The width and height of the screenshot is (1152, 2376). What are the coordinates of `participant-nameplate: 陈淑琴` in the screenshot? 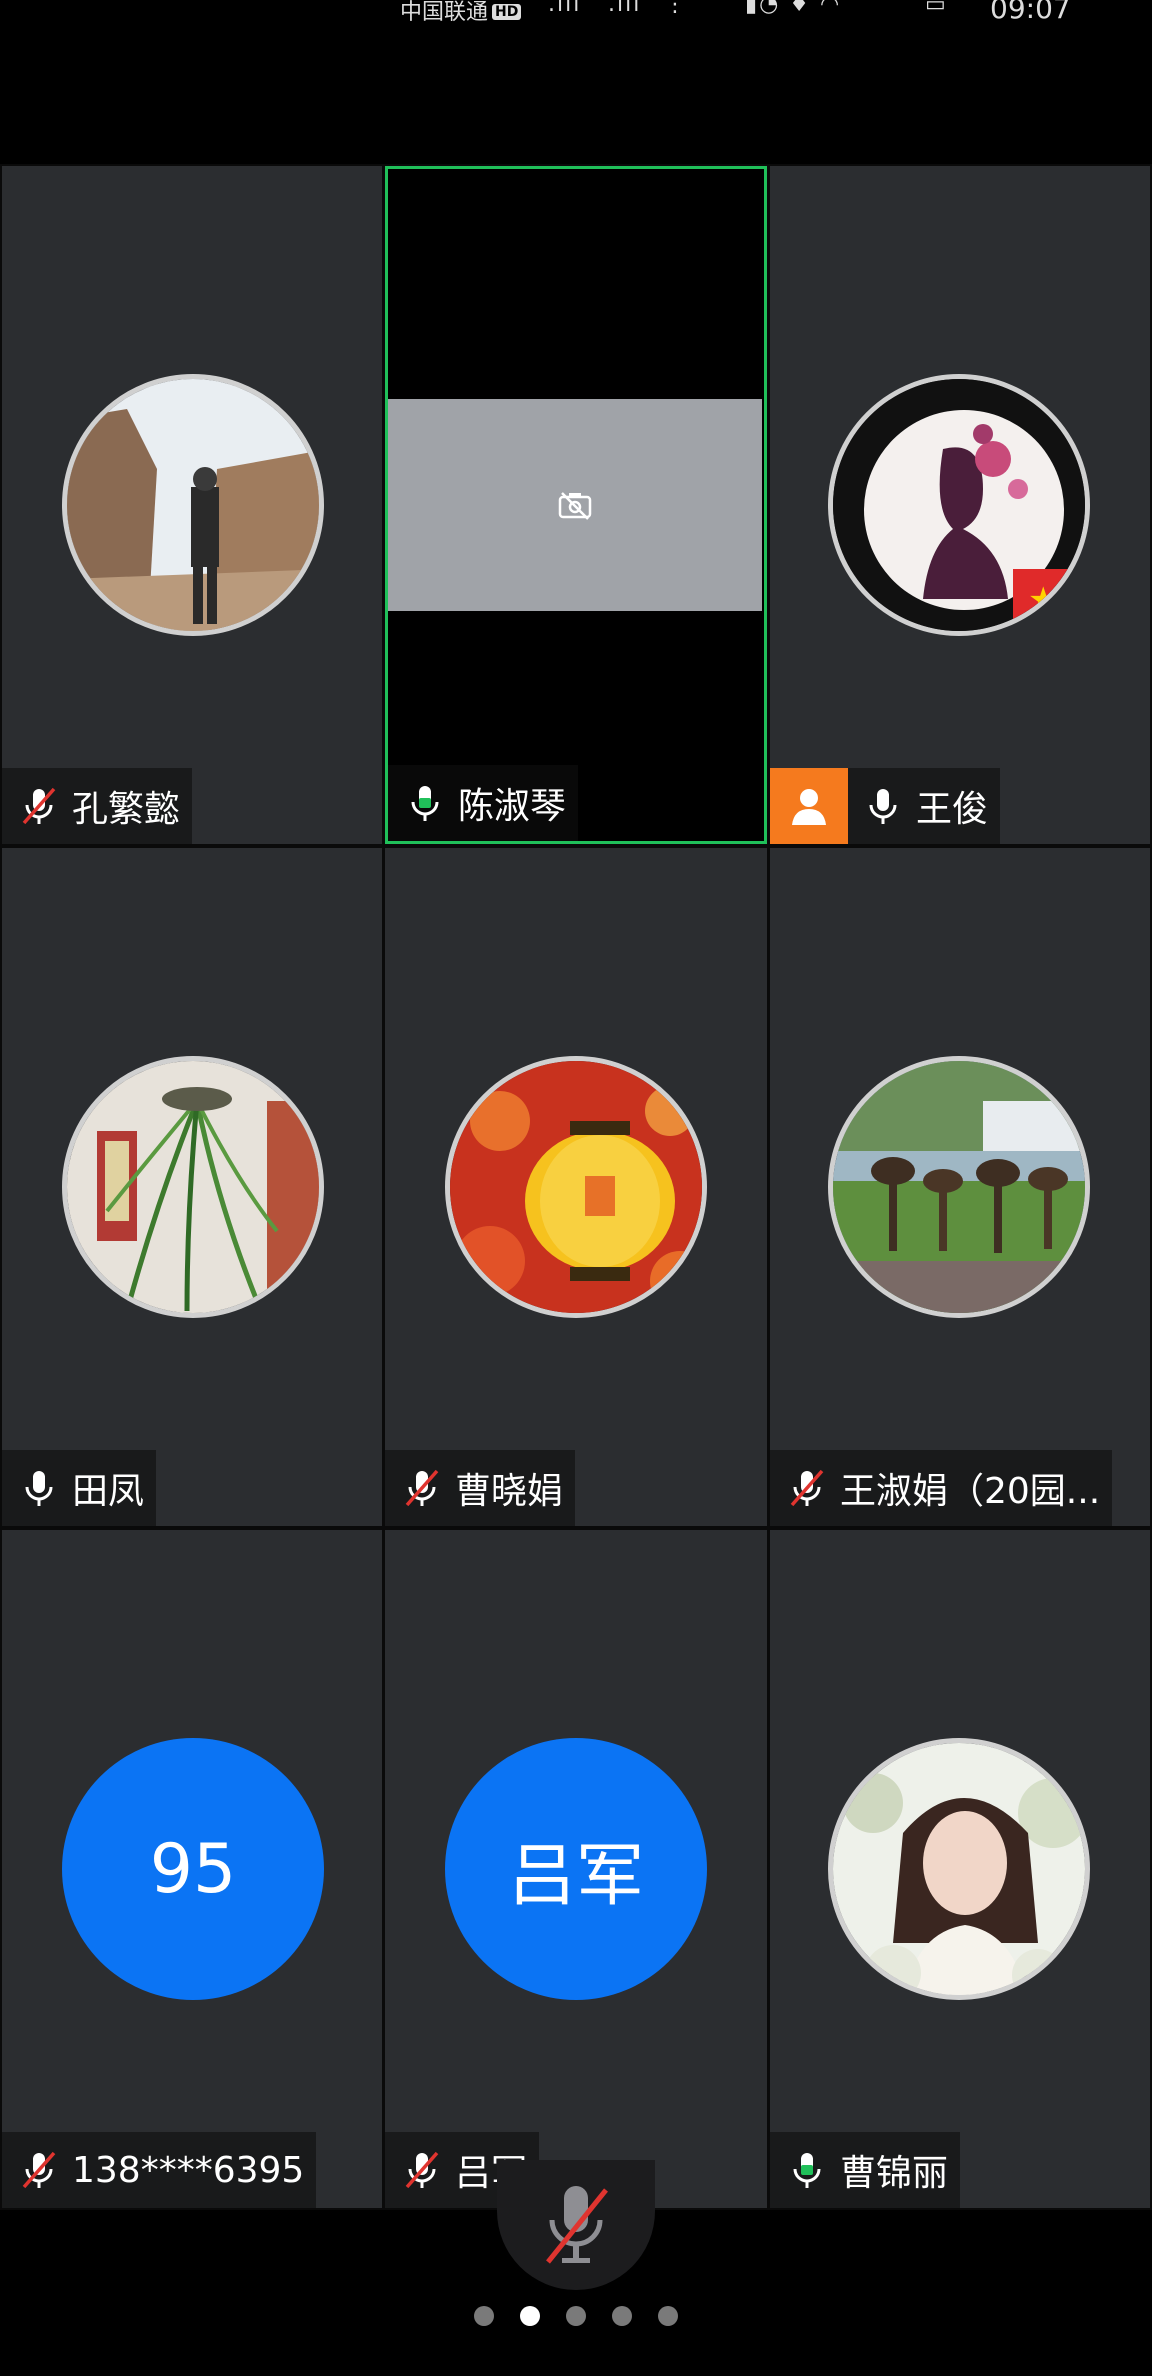 It's located at (483, 803).